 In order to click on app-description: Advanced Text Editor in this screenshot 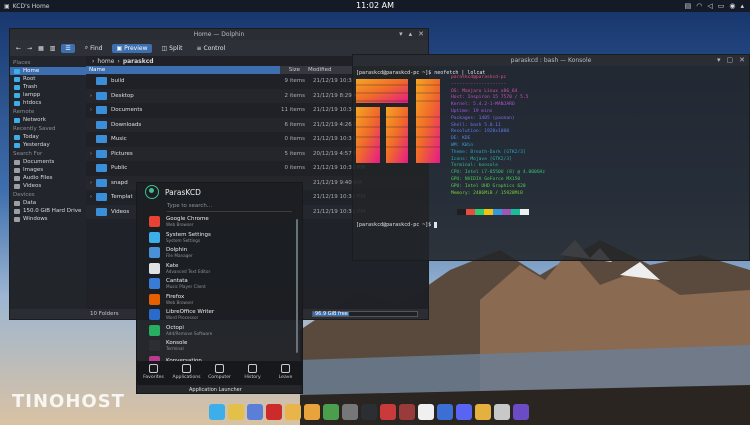, I will do `click(188, 271)`.